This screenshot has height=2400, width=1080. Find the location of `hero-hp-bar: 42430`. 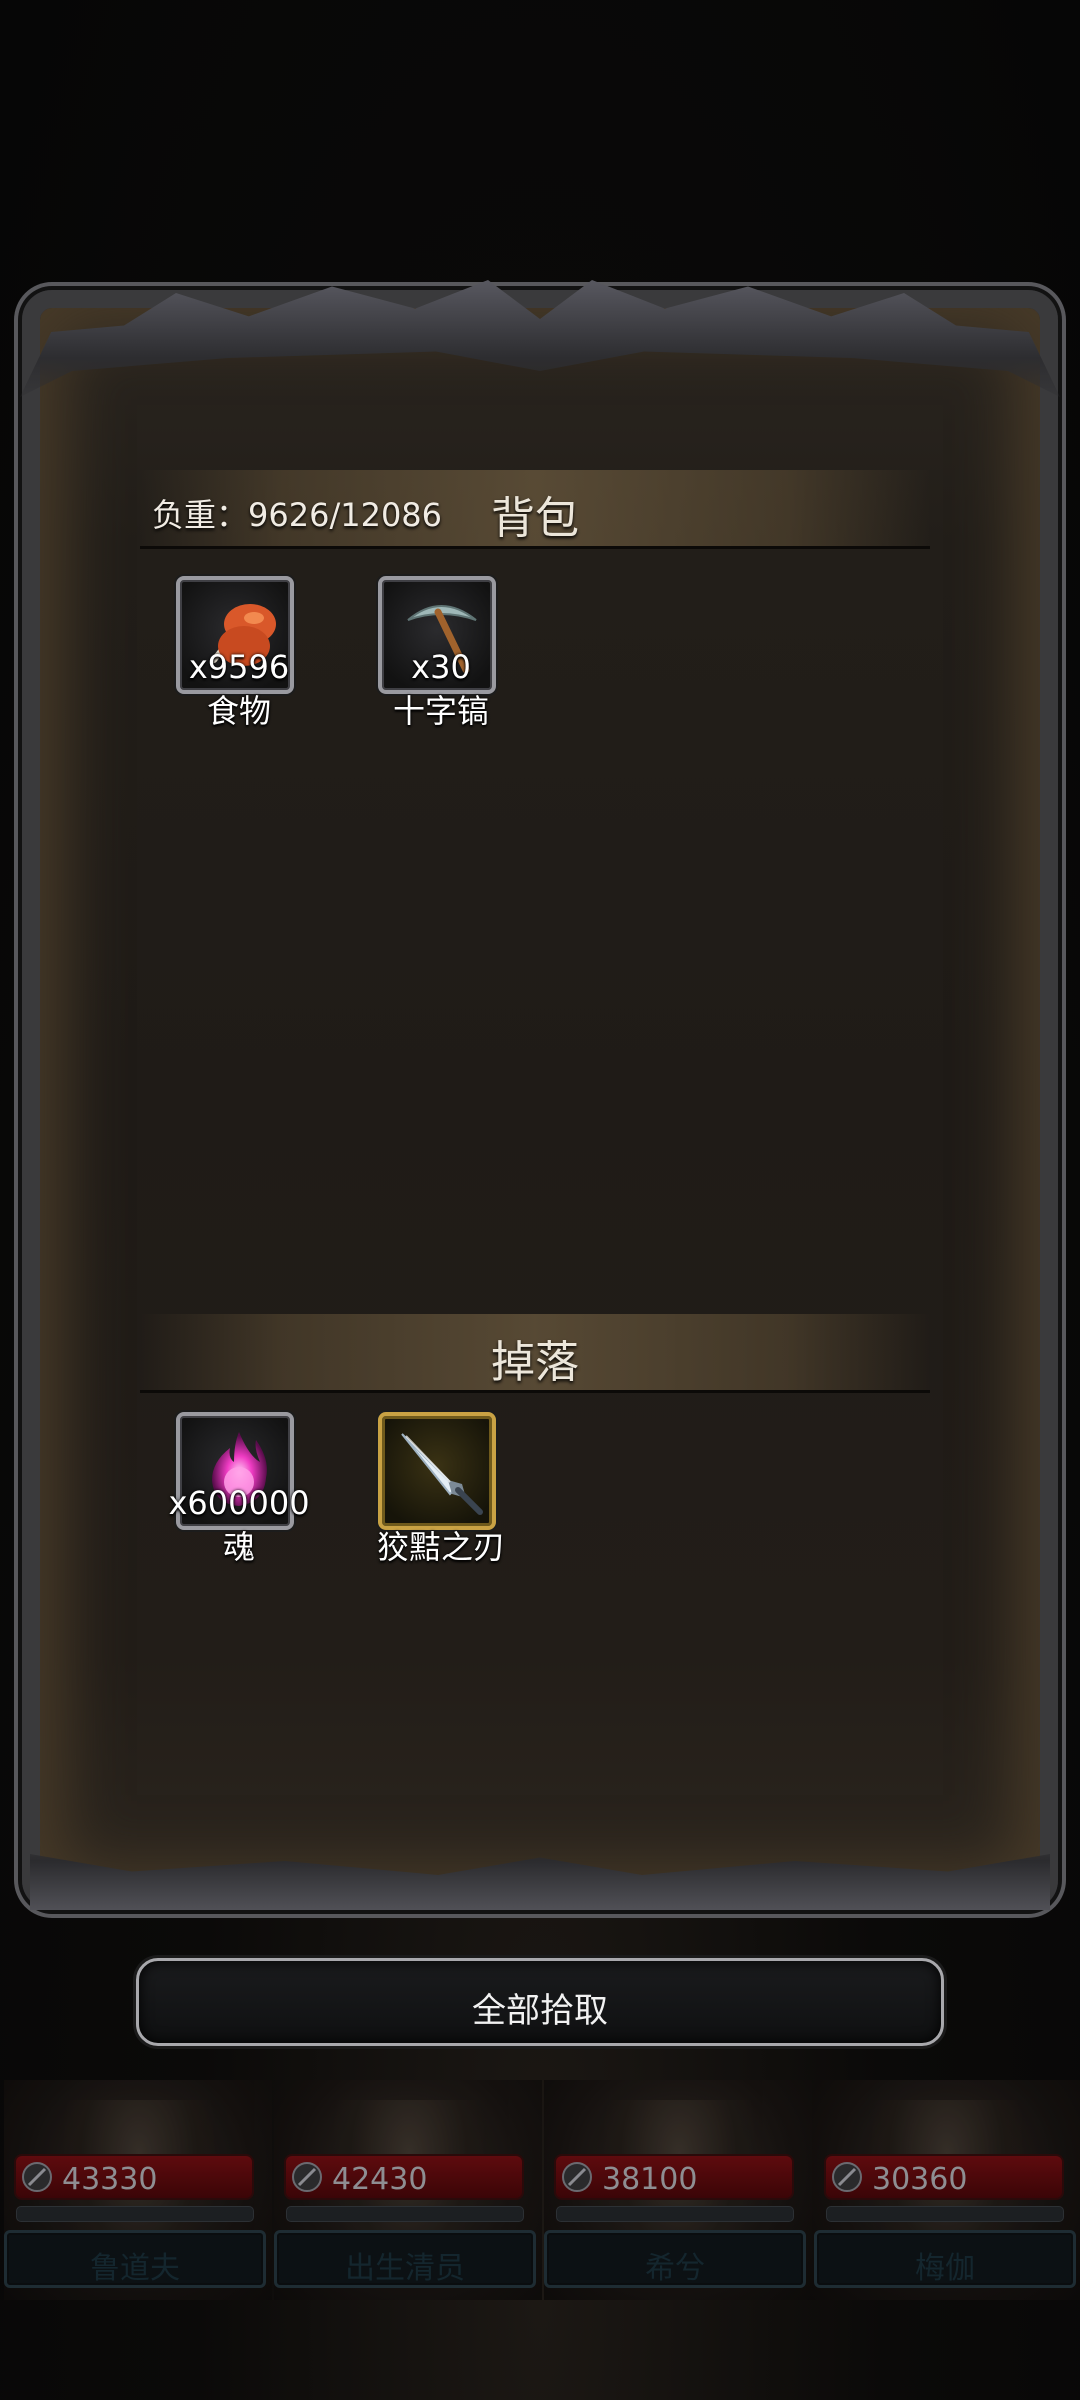

hero-hp-bar: 42430 is located at coordinates (404, 2177).